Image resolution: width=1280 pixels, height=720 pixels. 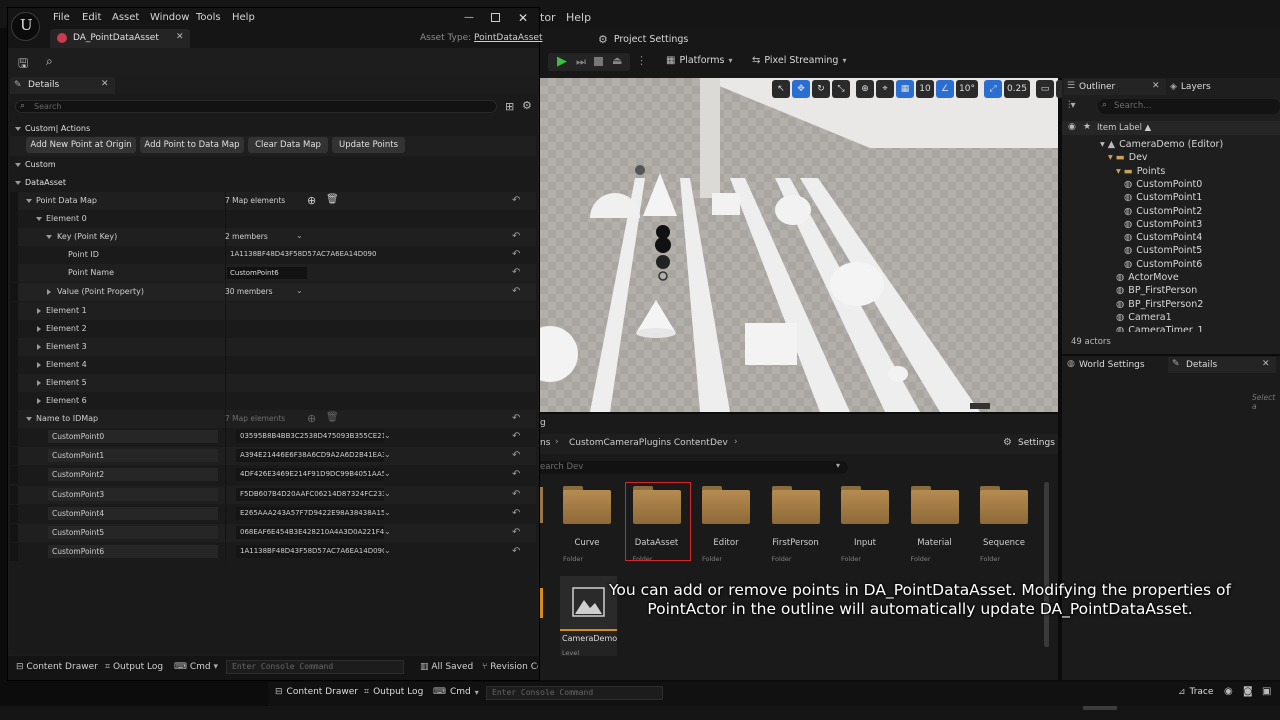 I want to click on all-saved-button: ▥ All Saved, so click(x=446, y=667).